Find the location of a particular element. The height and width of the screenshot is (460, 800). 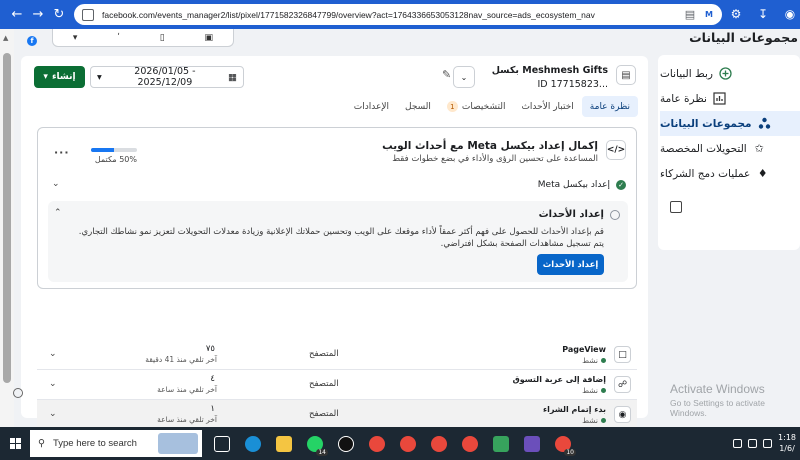

sidebar-item-label: نظرة عامة is located at coordinates (683, 98).